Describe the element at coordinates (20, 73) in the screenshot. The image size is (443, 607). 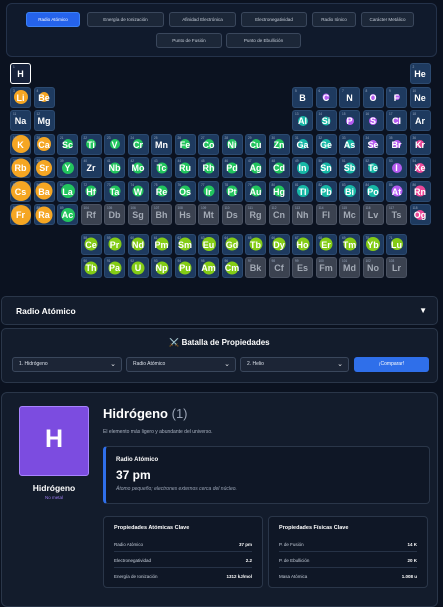
I see `element-h: 1H` at that location.